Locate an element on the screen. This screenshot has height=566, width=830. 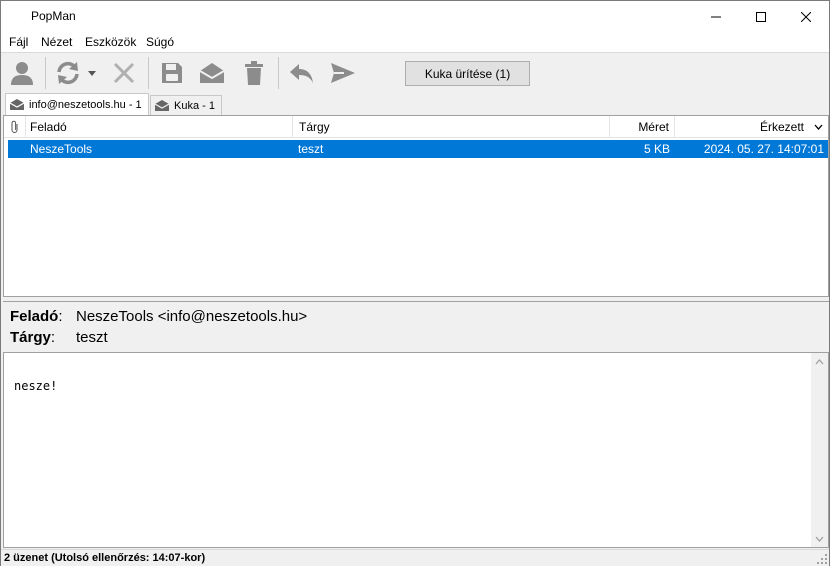
list-header: Feladó Tárgy Méret Érkezett is located at coordinates (416, 127).